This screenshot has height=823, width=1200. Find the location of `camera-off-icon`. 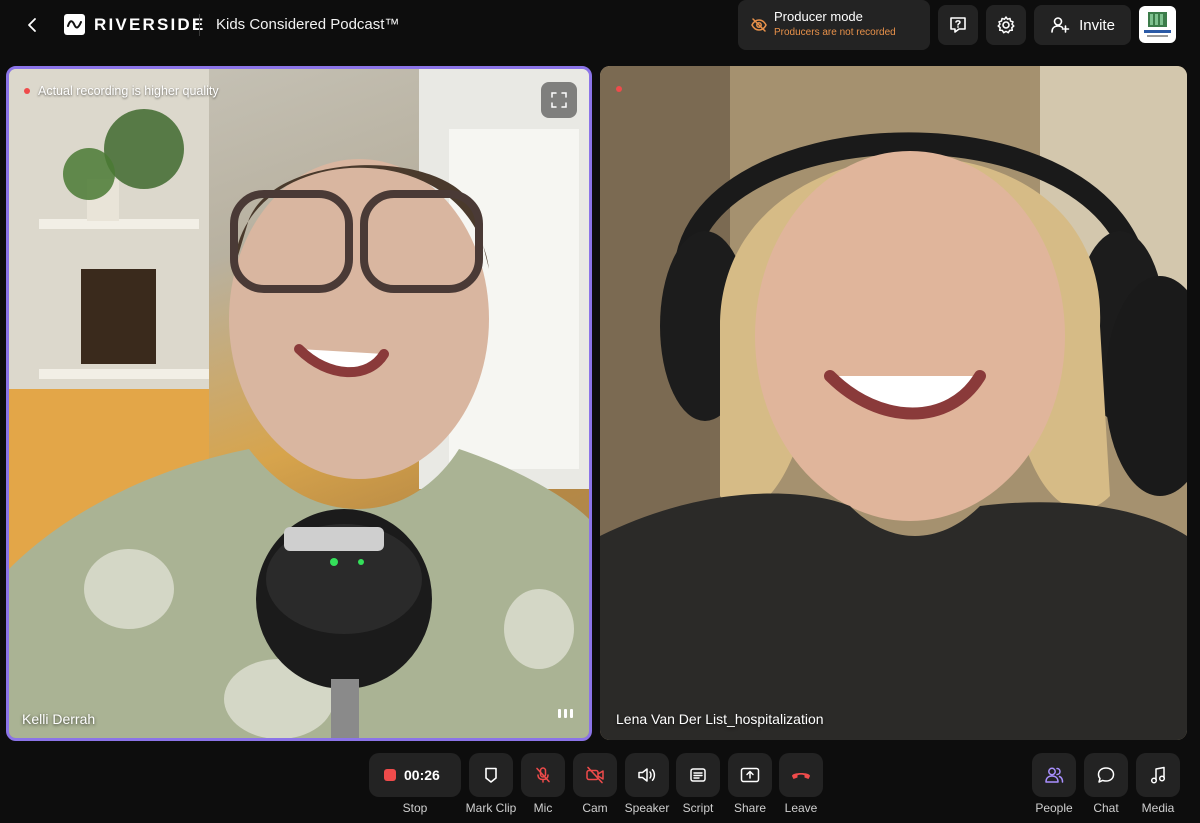

camera-off-icon is located at coordinates (595, 775).